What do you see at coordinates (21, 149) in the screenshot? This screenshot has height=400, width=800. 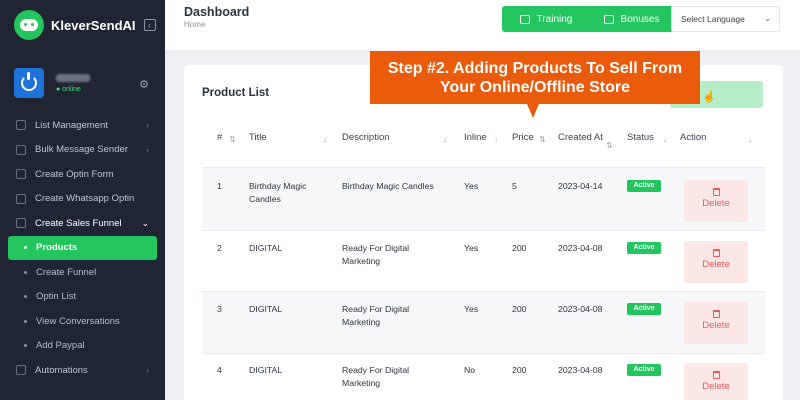 I see `message-icon` at bounding box center [21, 149].